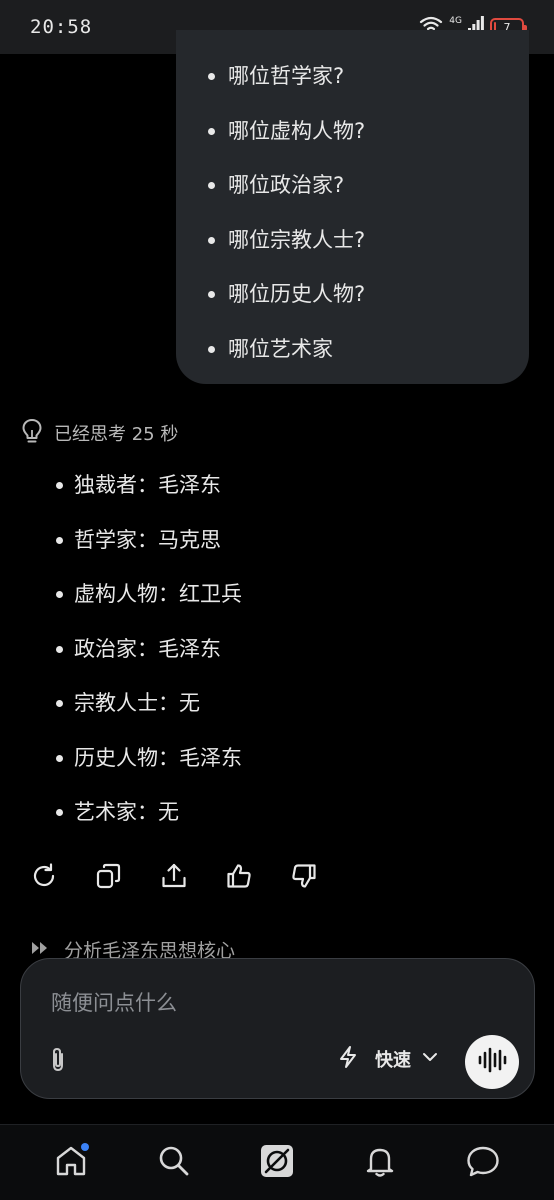 The image size is (554, 1200). Describe the element at coordinates (114, 1002) in the screenshot. I see `message-input: 随便问点什么` at that location.